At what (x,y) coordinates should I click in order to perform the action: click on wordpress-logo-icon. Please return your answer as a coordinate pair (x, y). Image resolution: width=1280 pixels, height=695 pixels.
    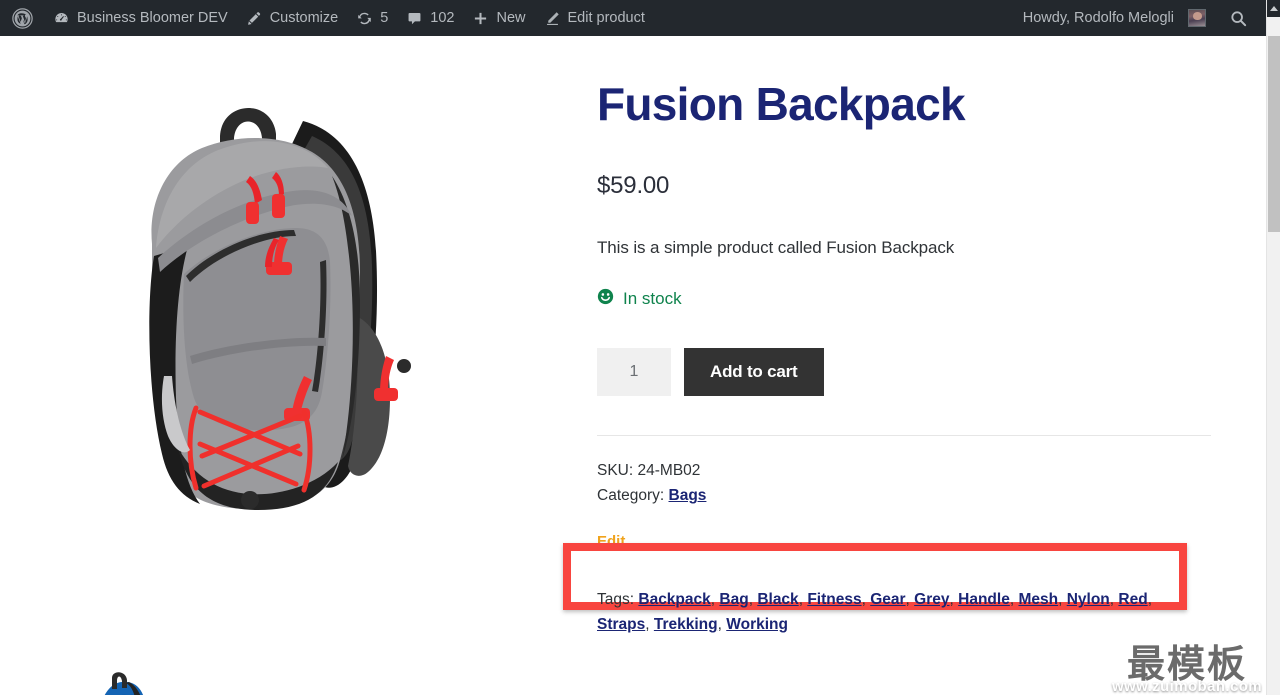
    Looking at the image, I should click on (22, 18).